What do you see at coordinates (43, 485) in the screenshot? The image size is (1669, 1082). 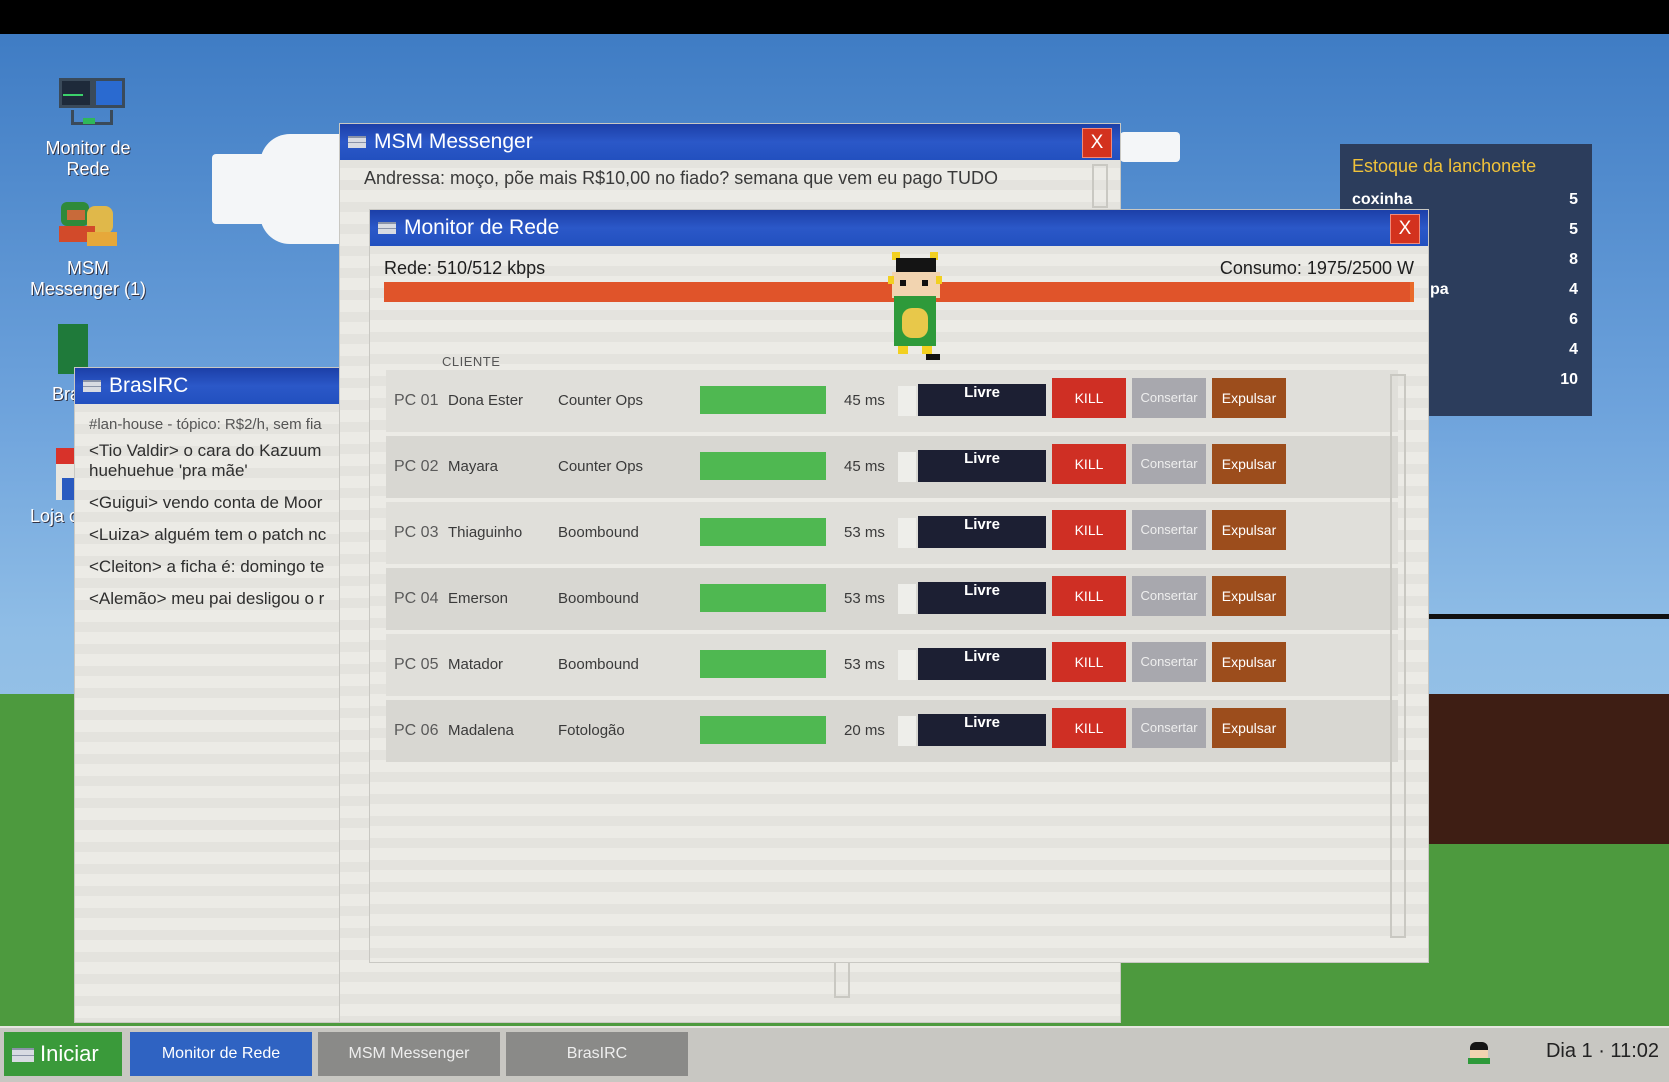 I see `desktop-icon-store: Loja c` at bounding box center [43, 485].